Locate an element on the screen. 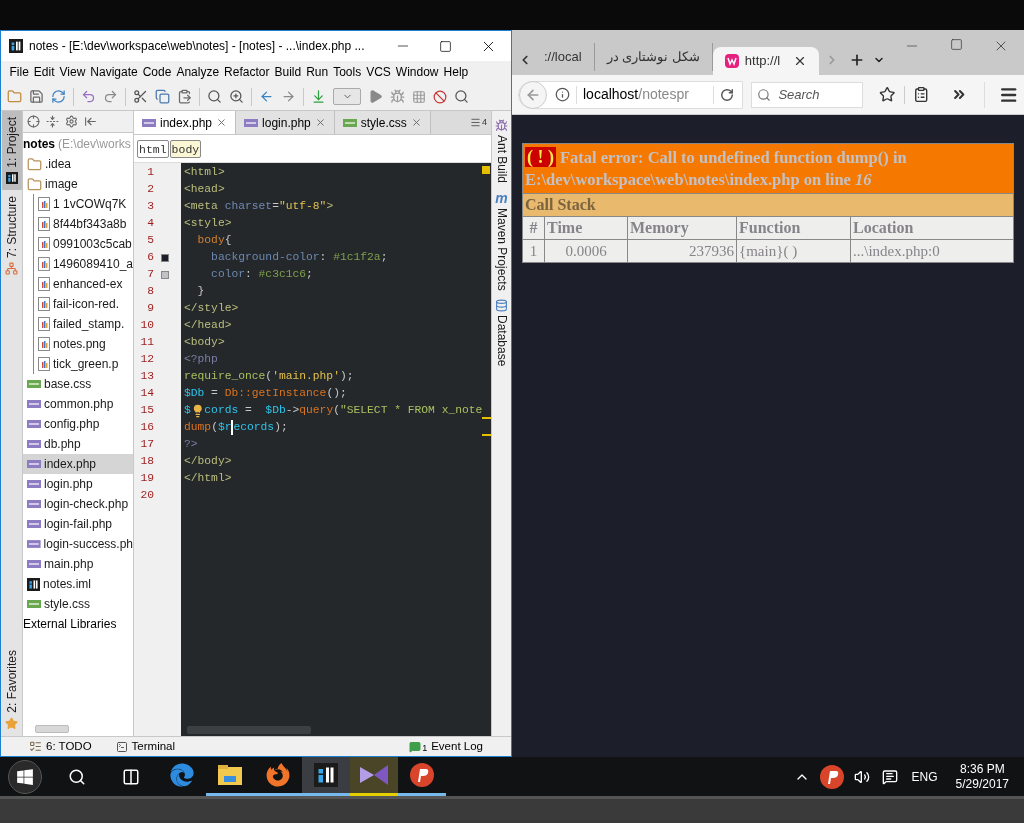 The width and height of the screenshot is (1024, 823). tree-item: tick_green.p is located at coordinates (83, 364).